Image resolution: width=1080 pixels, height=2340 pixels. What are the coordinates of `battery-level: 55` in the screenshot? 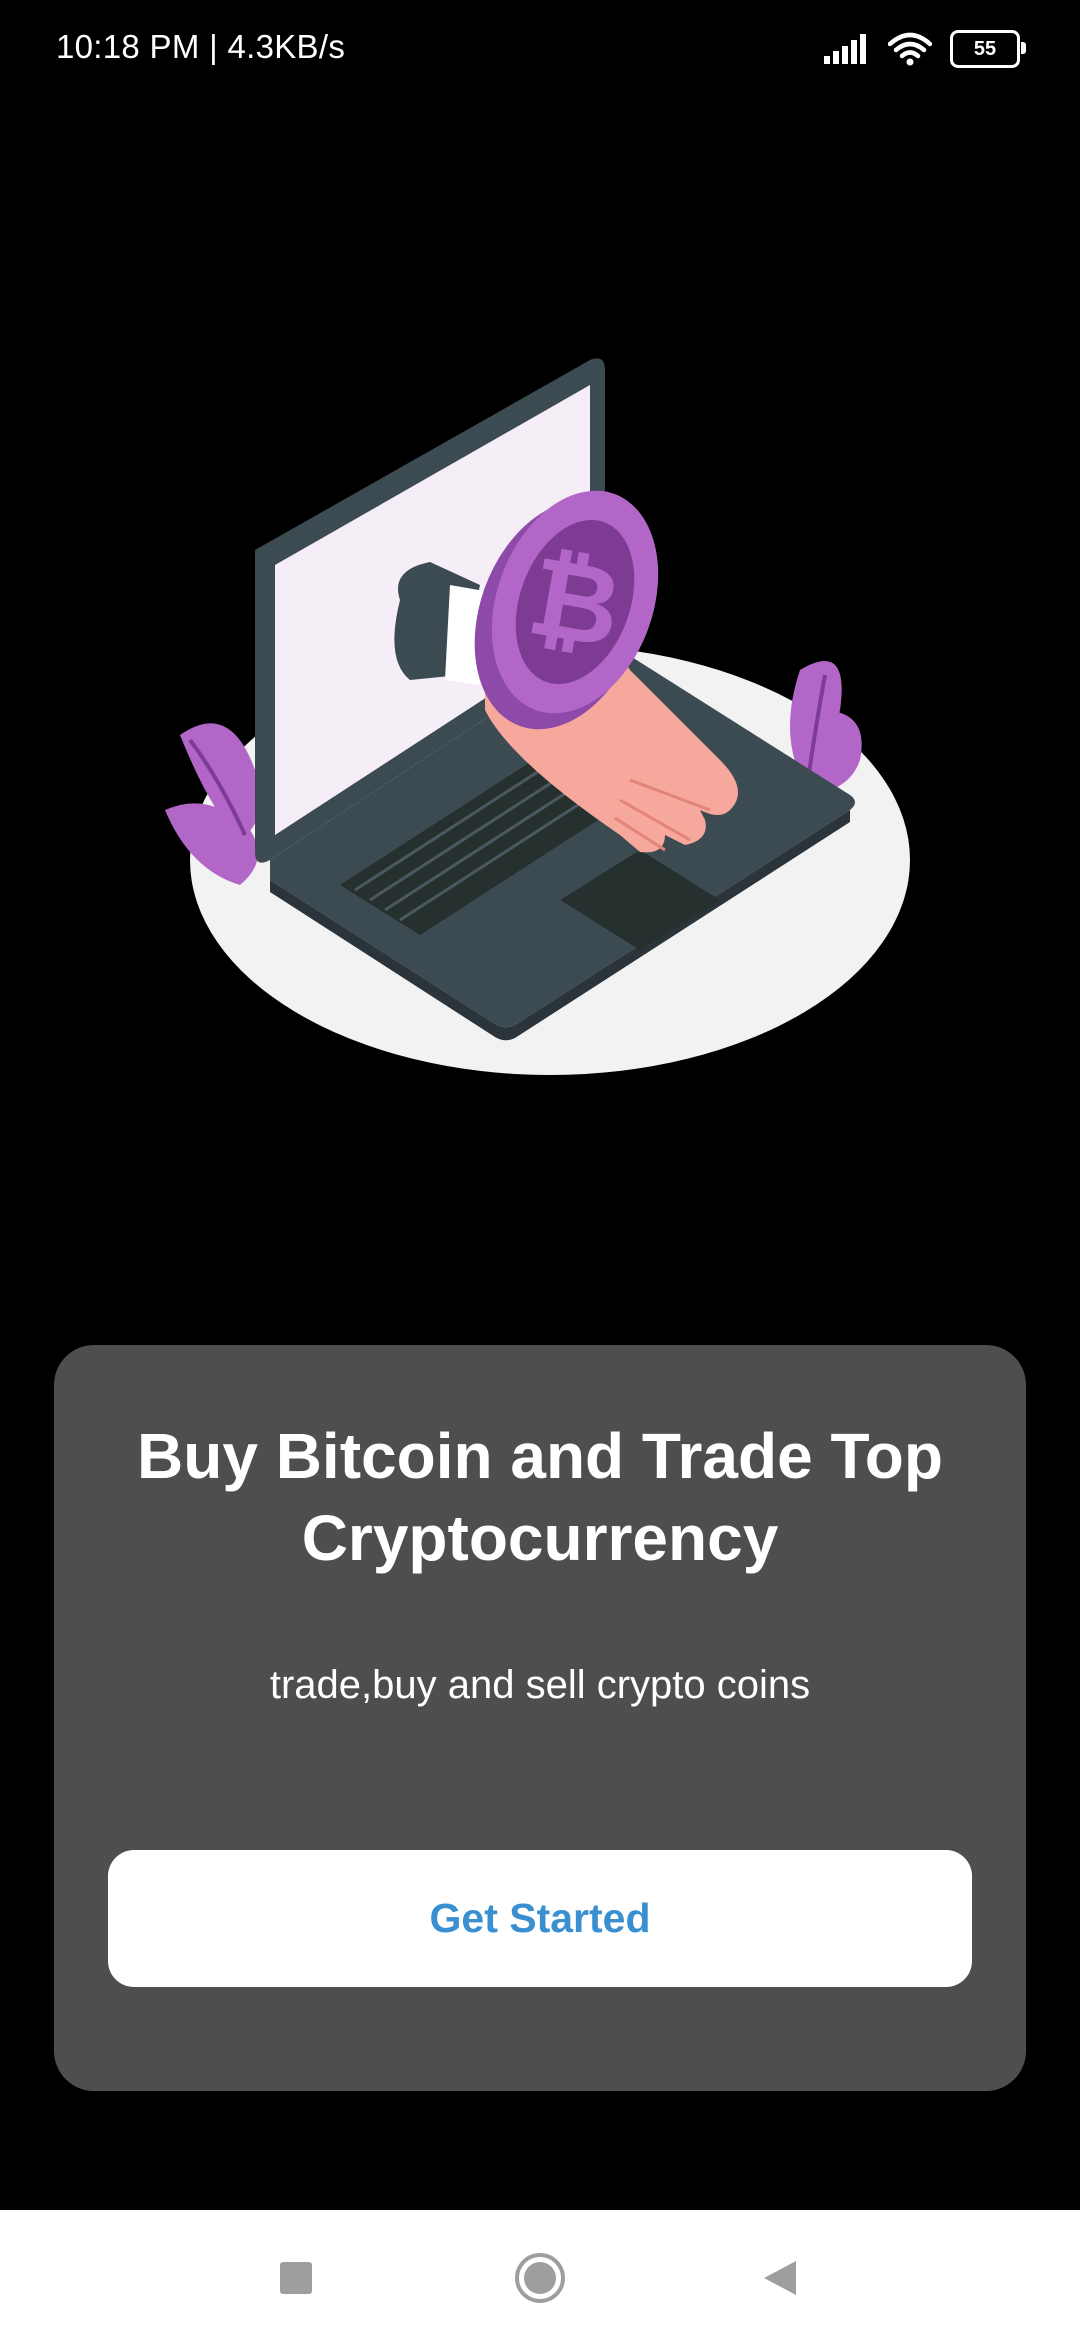 It's located at (985, 48).